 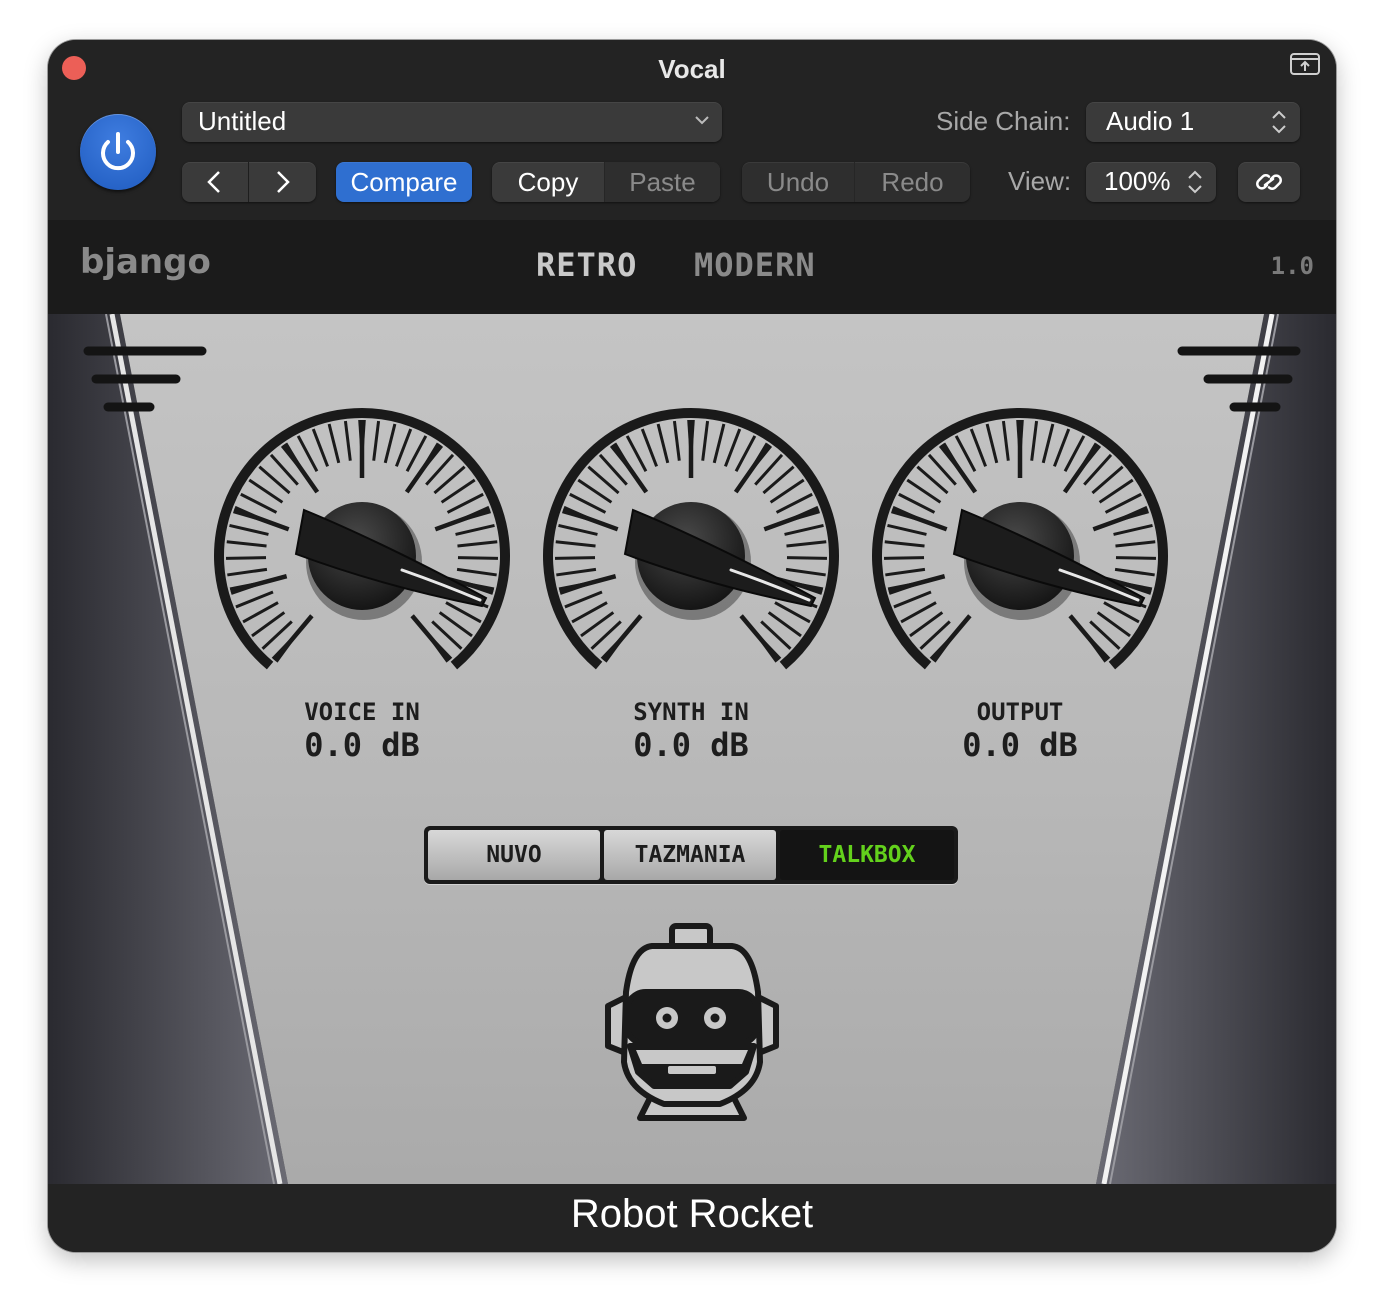 I want to click on version-label: 1.0, so click(x=1292, y=266).